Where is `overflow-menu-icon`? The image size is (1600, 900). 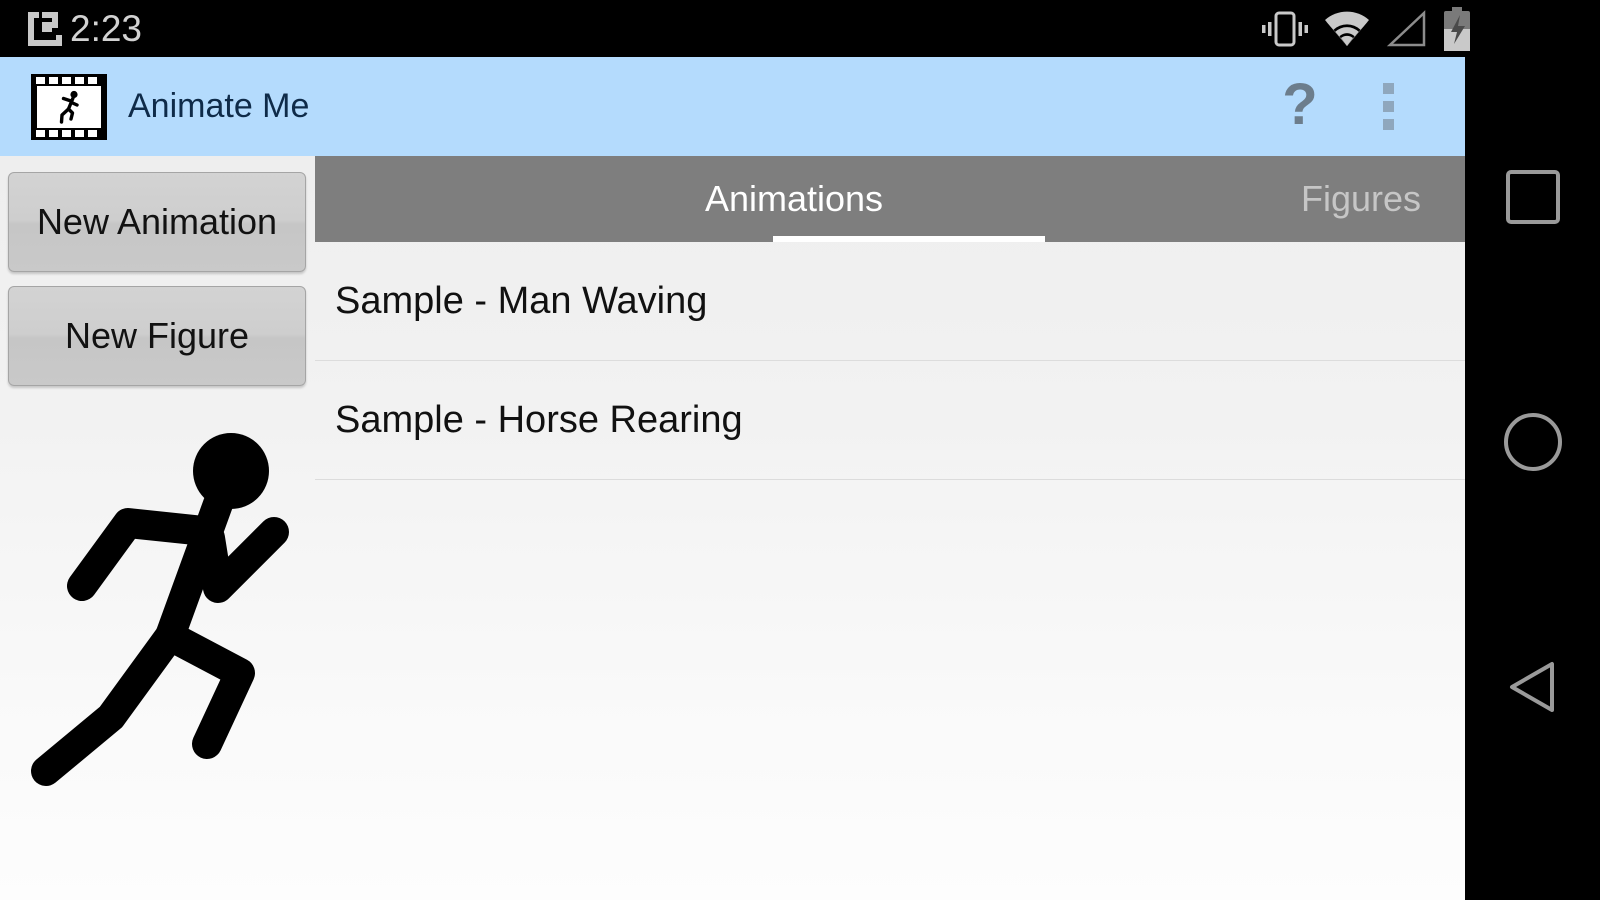 overflow-menu-icon is located at coordinates (1388, 106).